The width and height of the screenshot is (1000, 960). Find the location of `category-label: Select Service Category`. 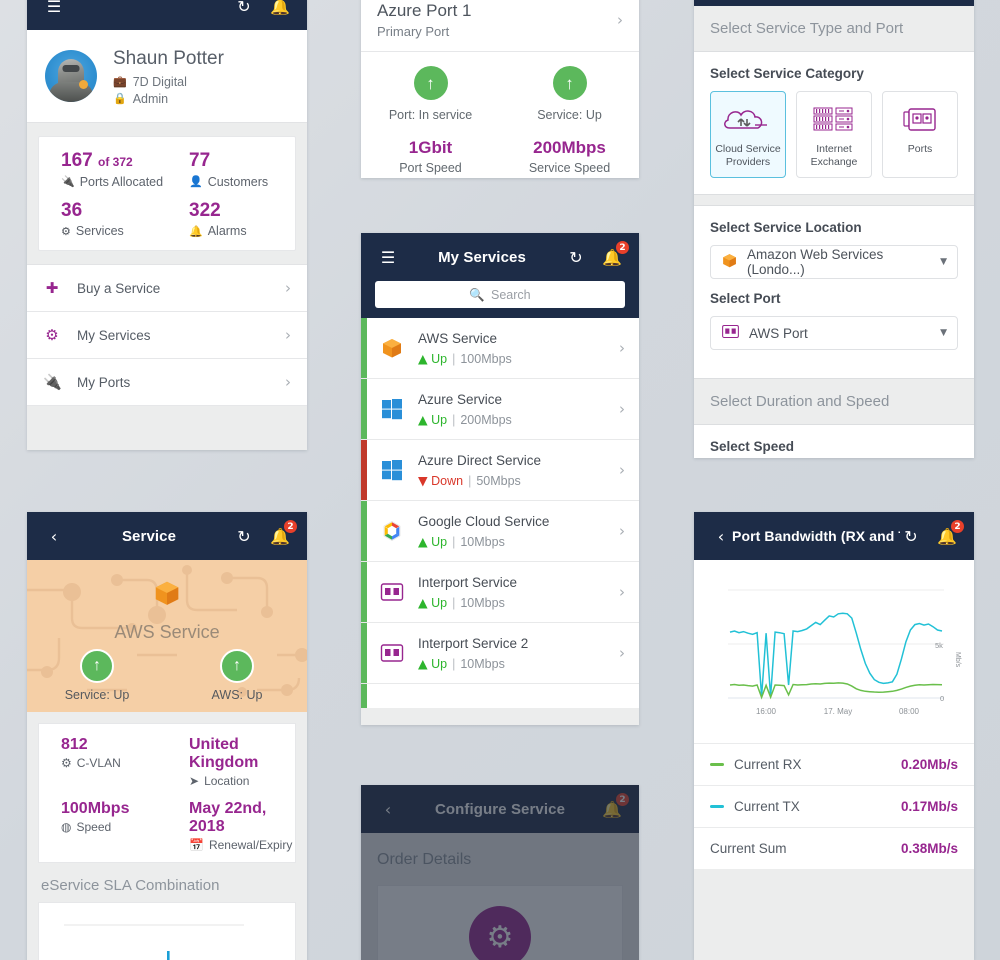

category-label: Select Service Category is located at coordinates (787, 73).